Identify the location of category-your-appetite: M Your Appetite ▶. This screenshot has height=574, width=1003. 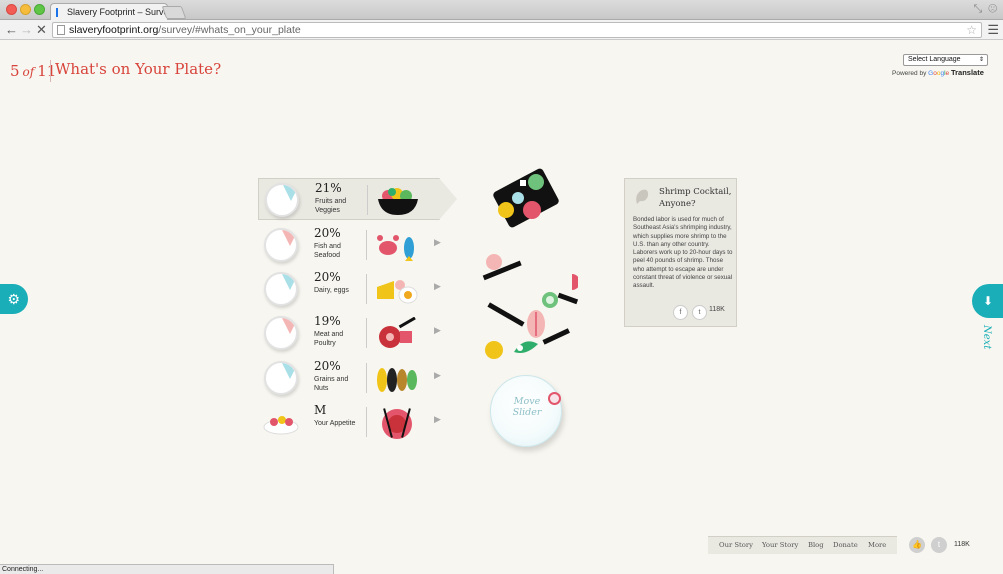
(349, 422).